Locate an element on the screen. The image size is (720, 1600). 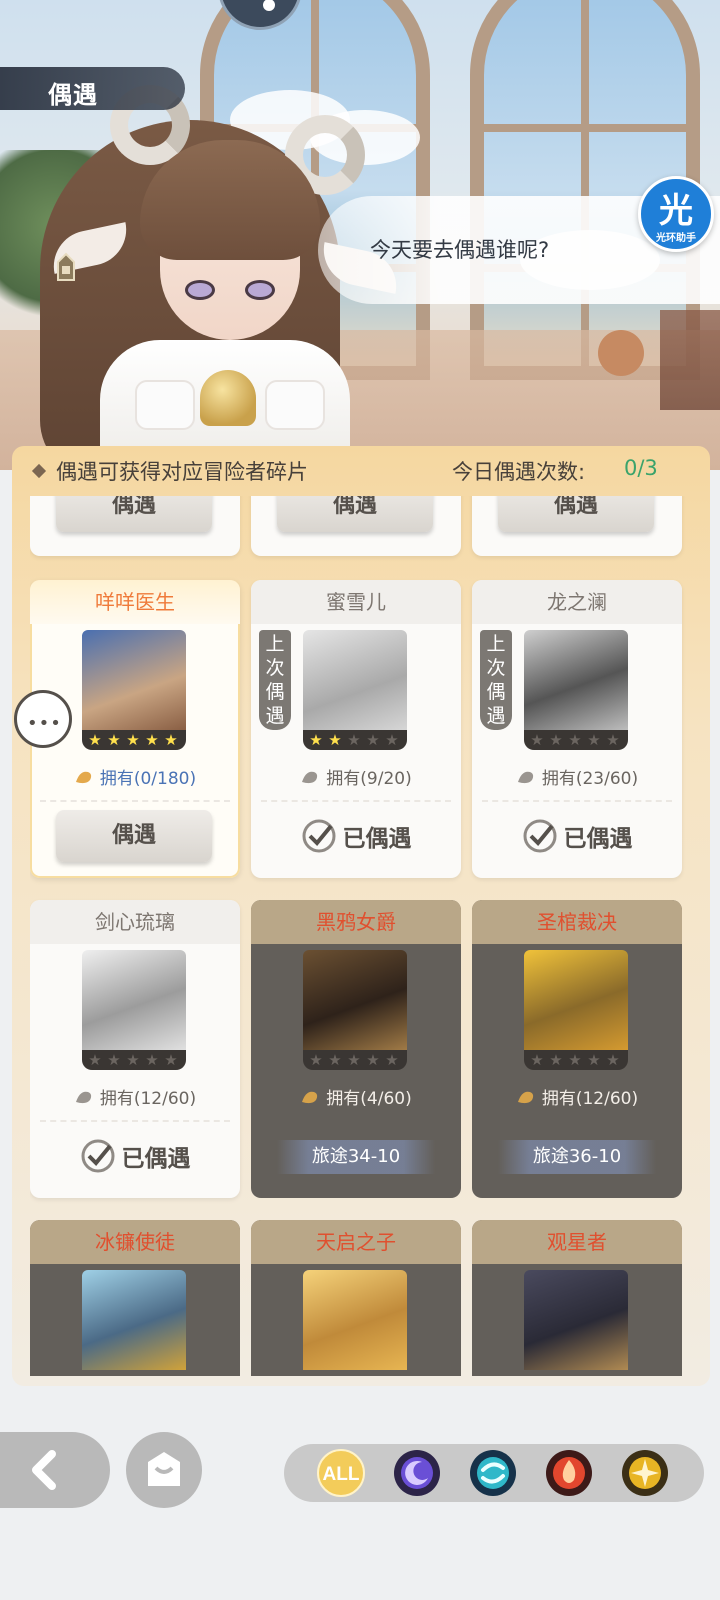
adventurer-name: 蜜雪儿 is located at coordinates (356, 602).